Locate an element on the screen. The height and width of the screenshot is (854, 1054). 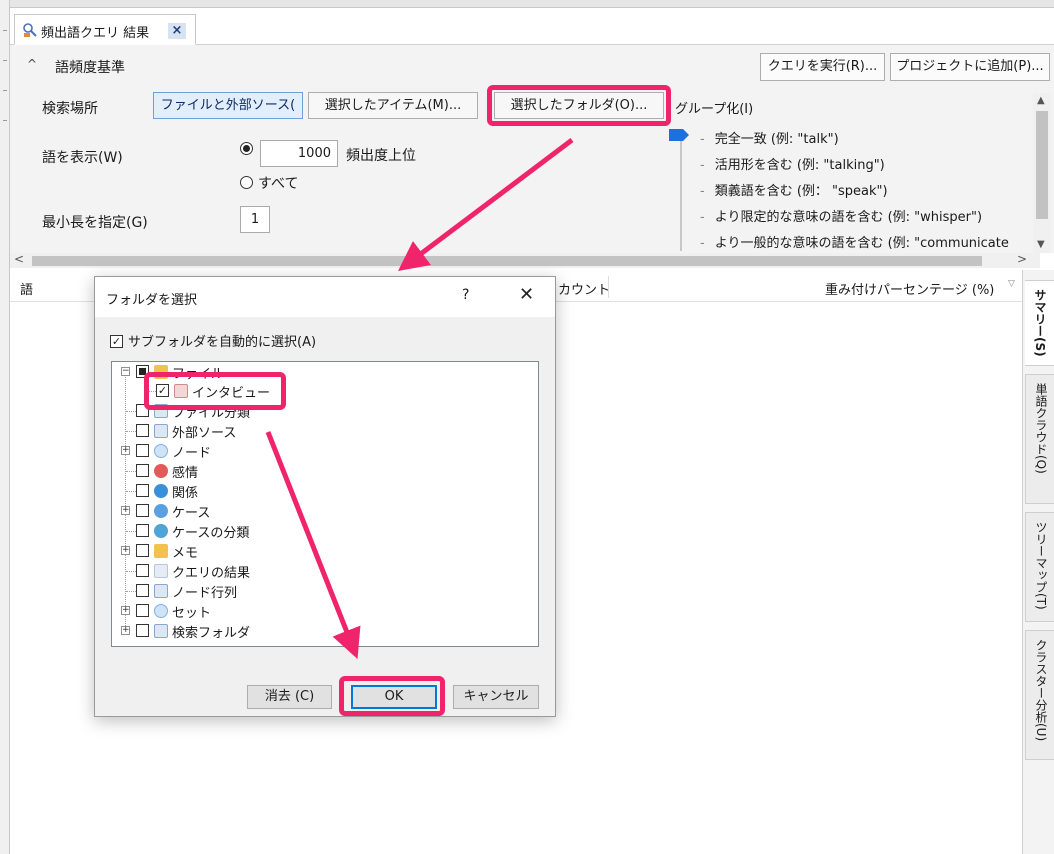
case-classification-icon is located at coordinates (161, 531).